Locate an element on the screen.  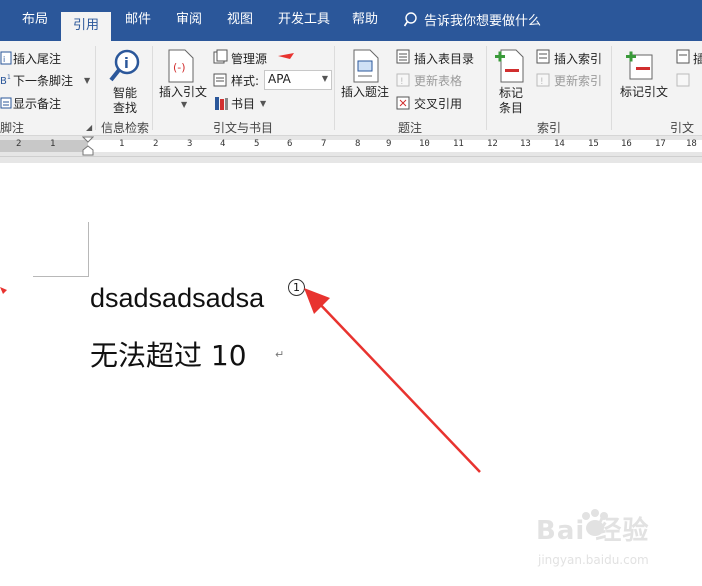
style-label: 样式: is located at coordinates (245, 81).